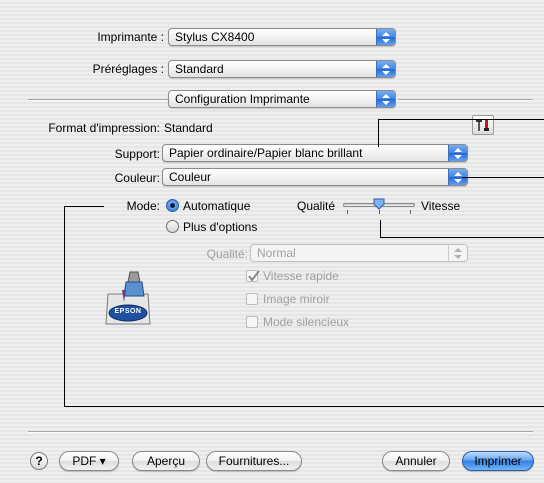 This screenshot has height=483, width=544. I want to click on separator-right, so click(465, 100).